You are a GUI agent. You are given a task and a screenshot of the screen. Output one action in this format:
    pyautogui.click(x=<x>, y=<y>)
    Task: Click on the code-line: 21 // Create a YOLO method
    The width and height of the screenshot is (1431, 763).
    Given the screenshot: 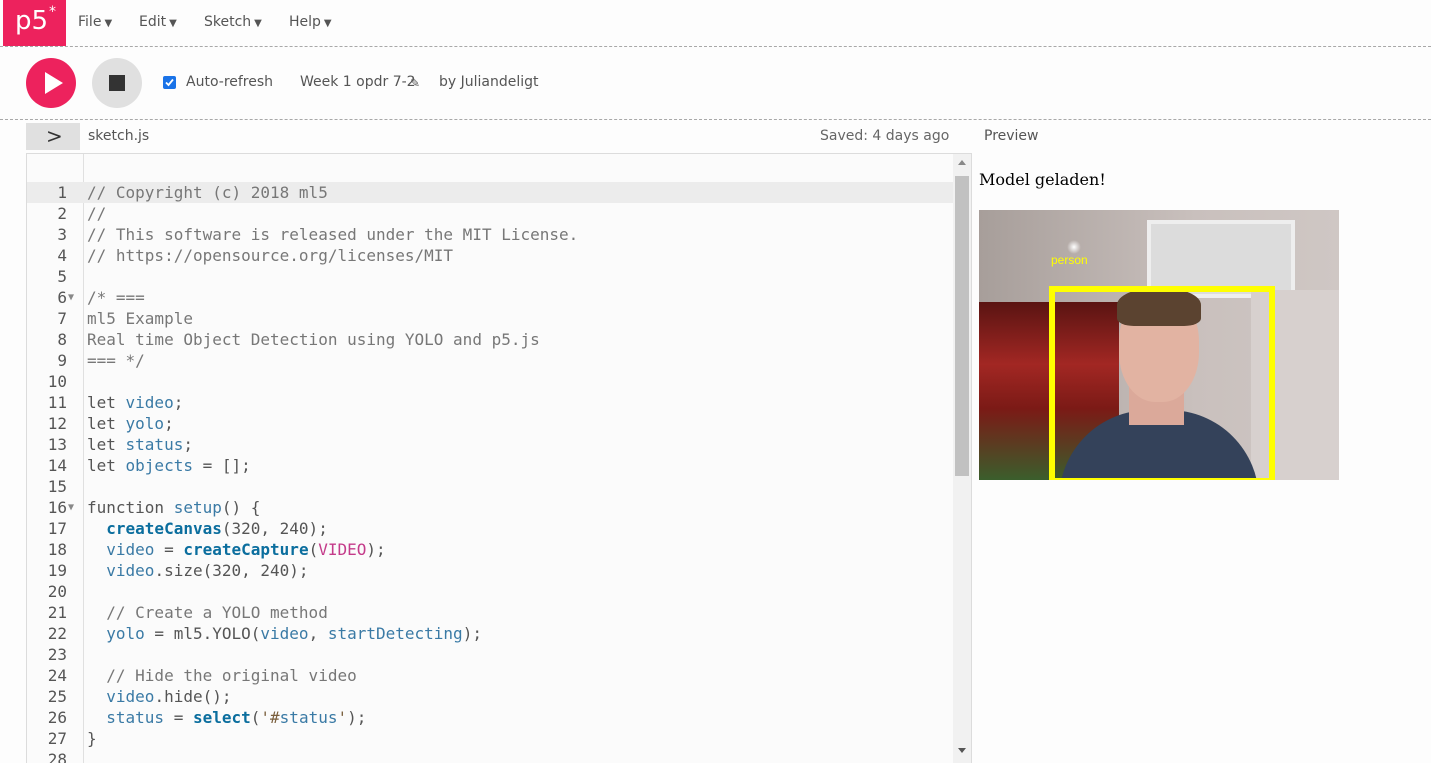 What is the action you would take?
    pyautogui.click(x=490, y=612)
    